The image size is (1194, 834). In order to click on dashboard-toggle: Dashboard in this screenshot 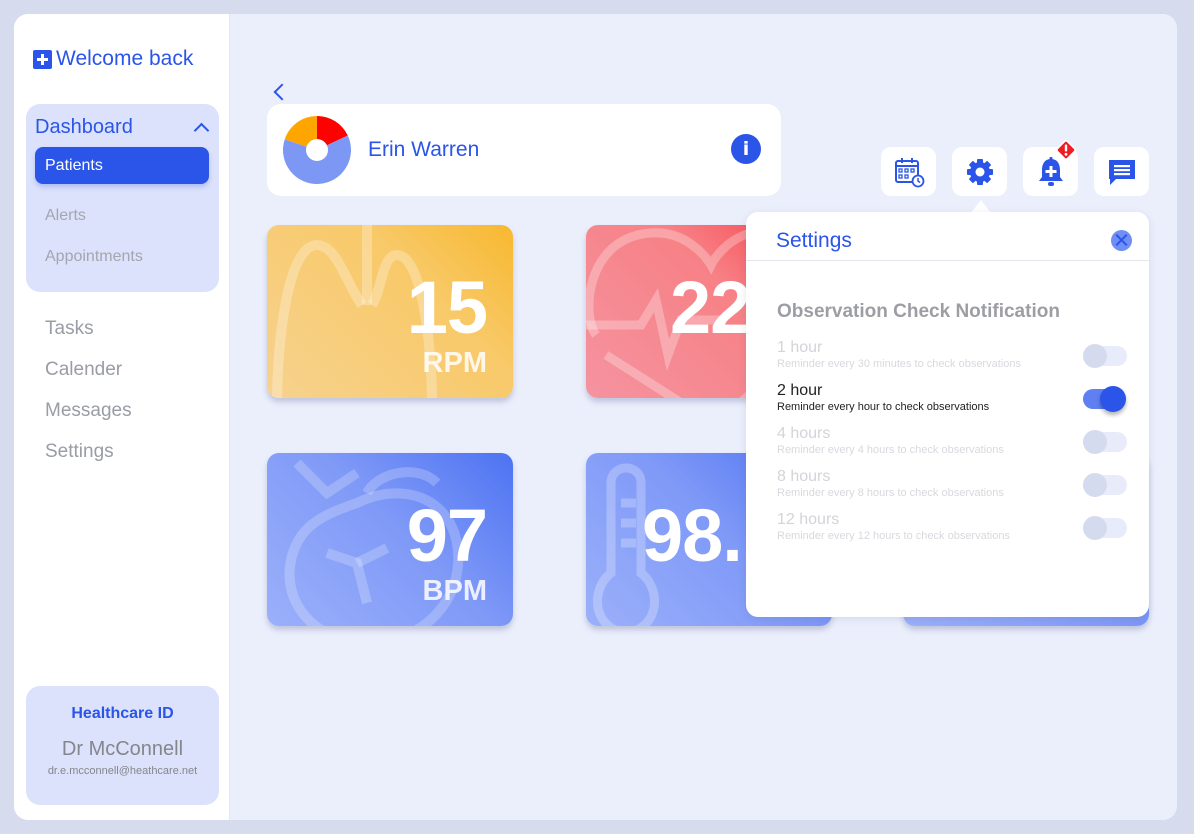, I will do `click(123, 127)`.